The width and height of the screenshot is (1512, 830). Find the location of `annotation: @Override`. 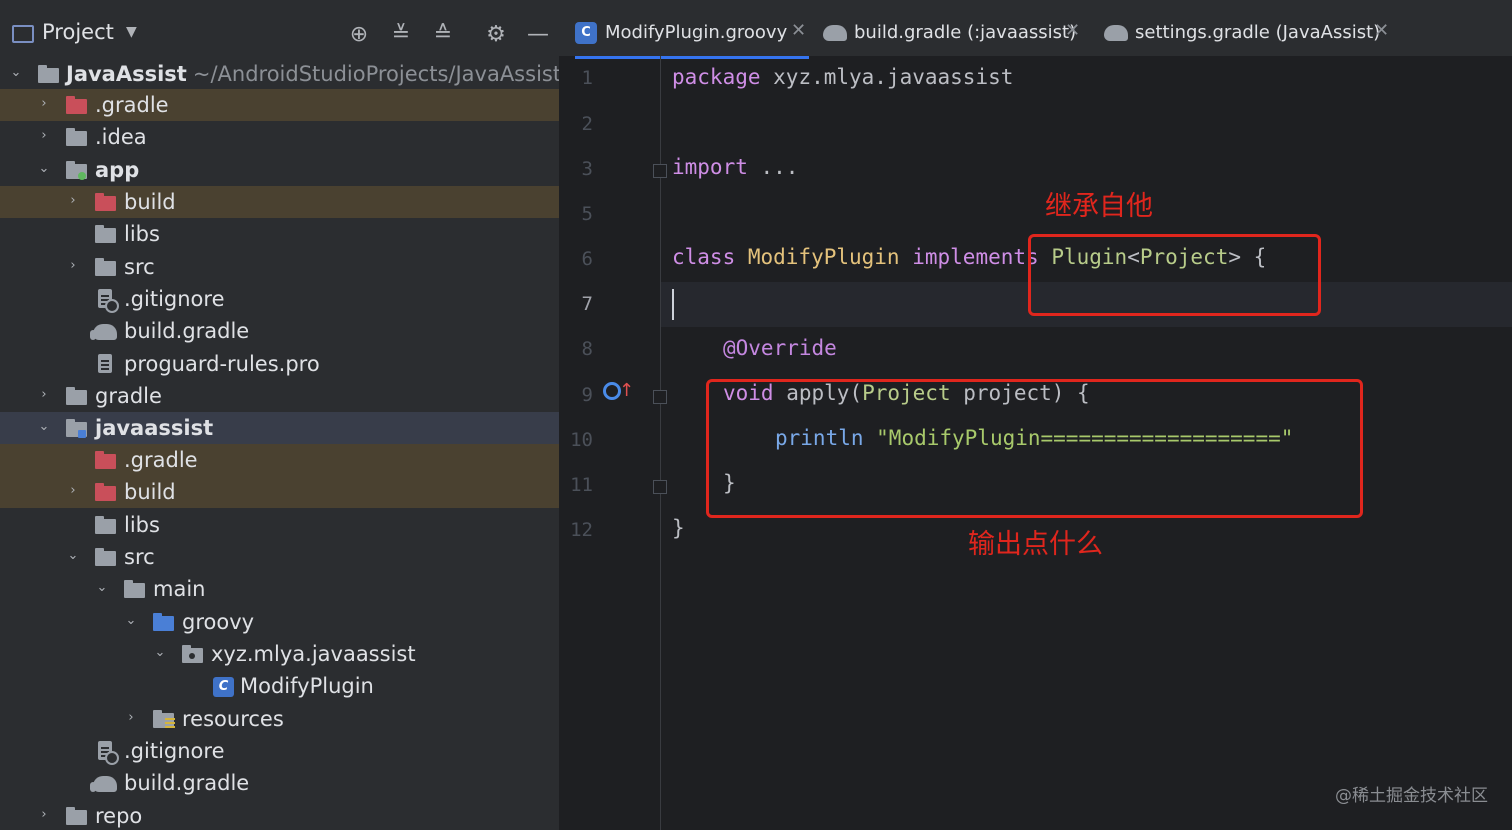

annotation: @Override is located at coordinates (780, 348).